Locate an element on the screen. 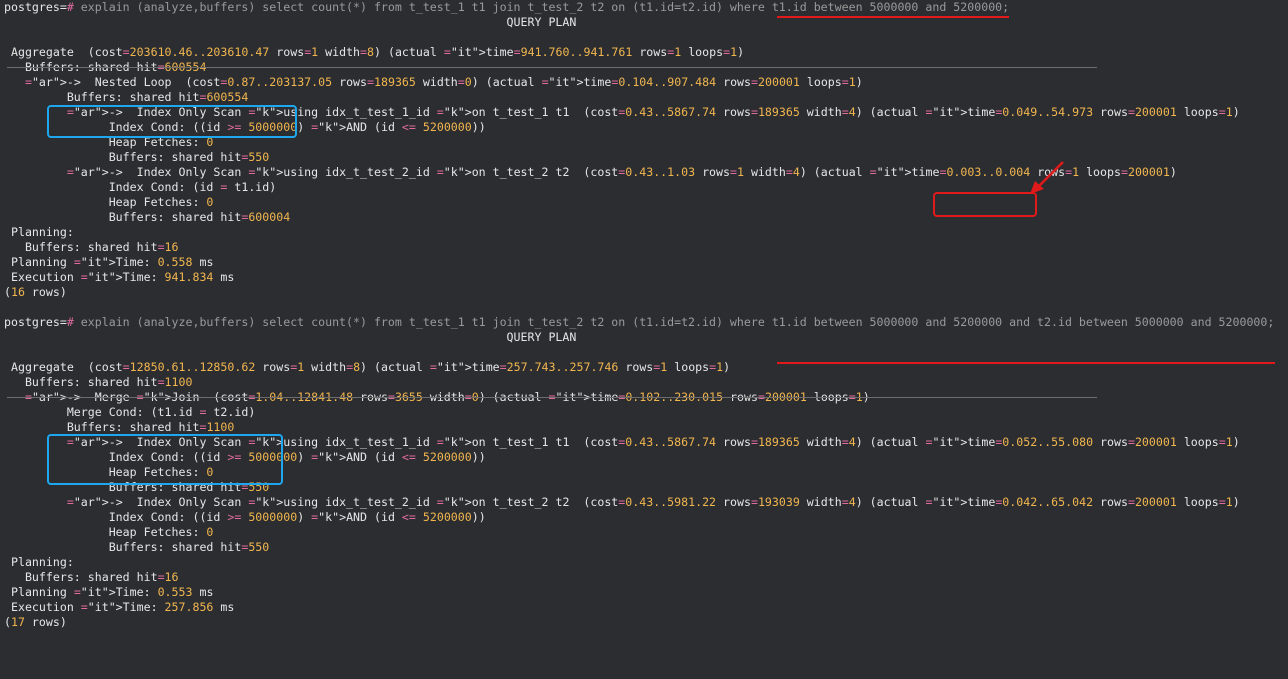 This screenshot has width=1288, height=679. terminal-line: Index Cond: (id = t1.id) is located at coordinates (140, 187).